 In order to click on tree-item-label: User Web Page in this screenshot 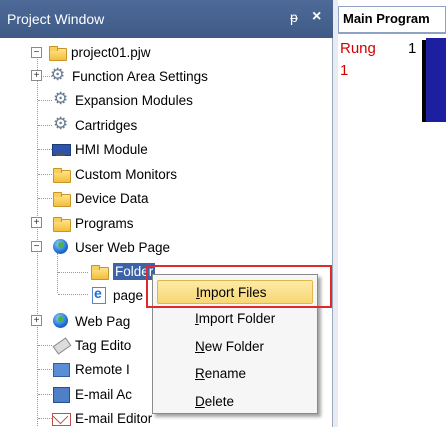, I will do `click(123, 247)`.